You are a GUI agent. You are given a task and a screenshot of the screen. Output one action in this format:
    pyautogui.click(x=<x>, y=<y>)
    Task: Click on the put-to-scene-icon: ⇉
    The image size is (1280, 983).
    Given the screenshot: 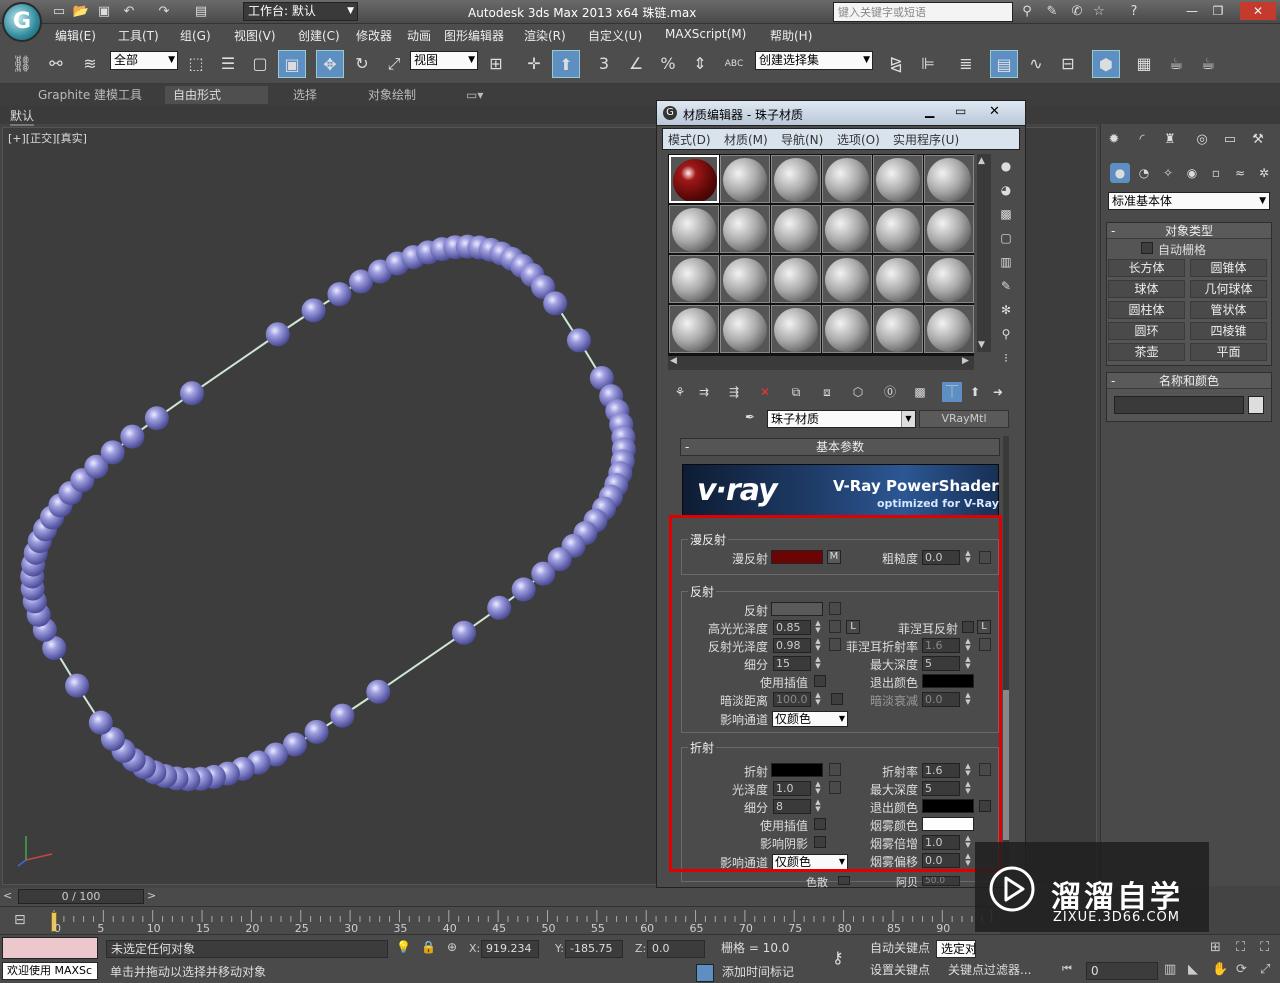 What is the action you would take?
    pyautogui.click(x=704, y=392)
    